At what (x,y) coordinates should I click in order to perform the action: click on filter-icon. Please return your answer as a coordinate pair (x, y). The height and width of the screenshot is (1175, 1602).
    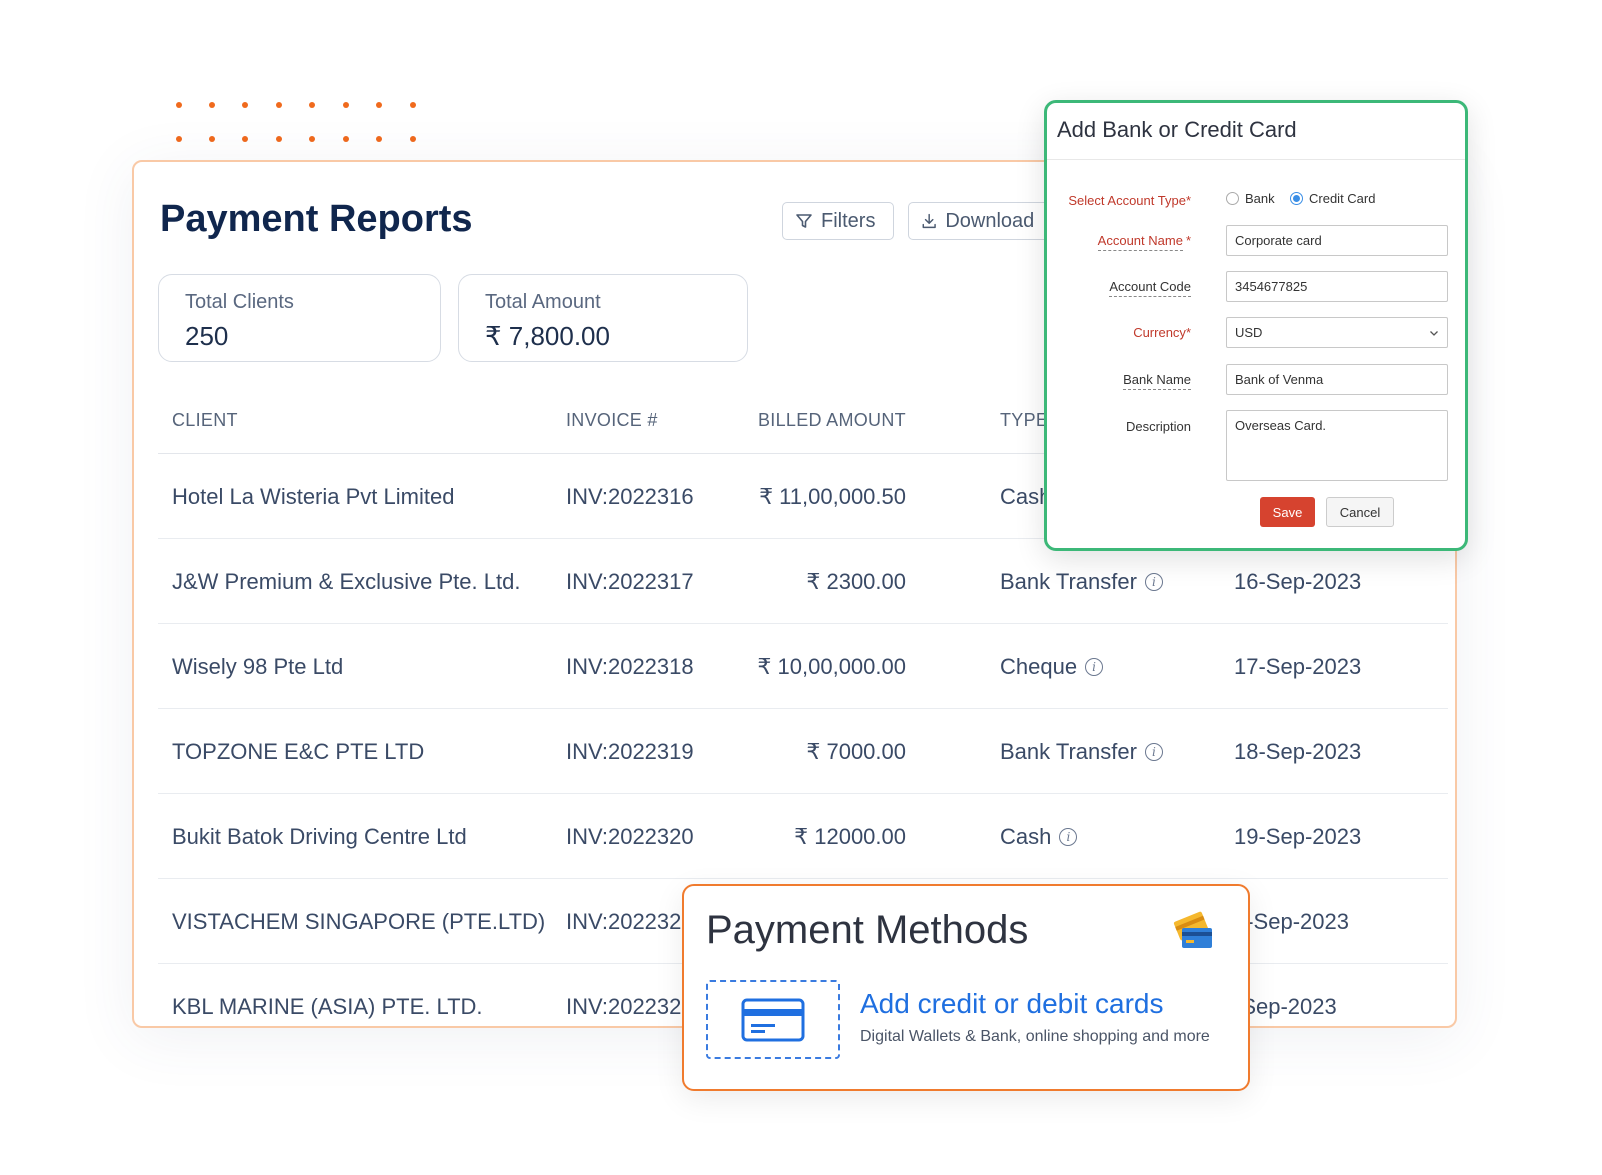
    Looking at the image, I should click on (804, 221).